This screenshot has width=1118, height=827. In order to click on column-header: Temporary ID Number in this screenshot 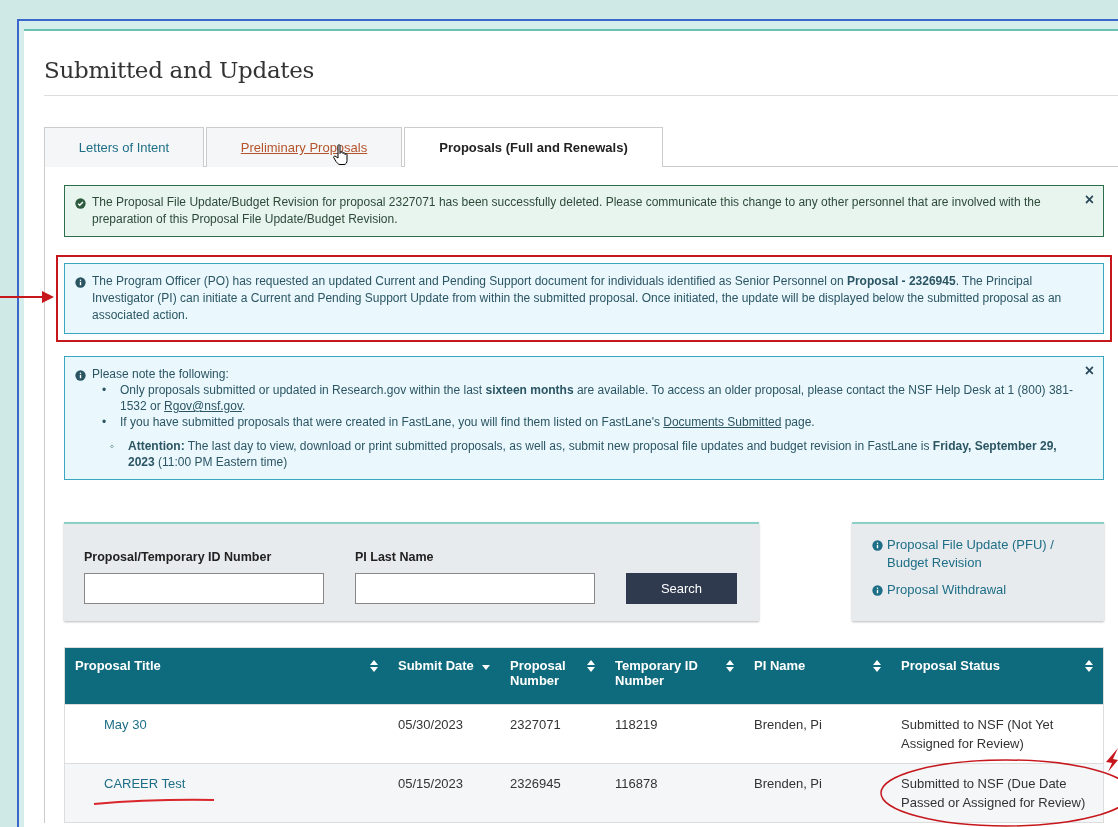, I will do `click(674, 676)`.